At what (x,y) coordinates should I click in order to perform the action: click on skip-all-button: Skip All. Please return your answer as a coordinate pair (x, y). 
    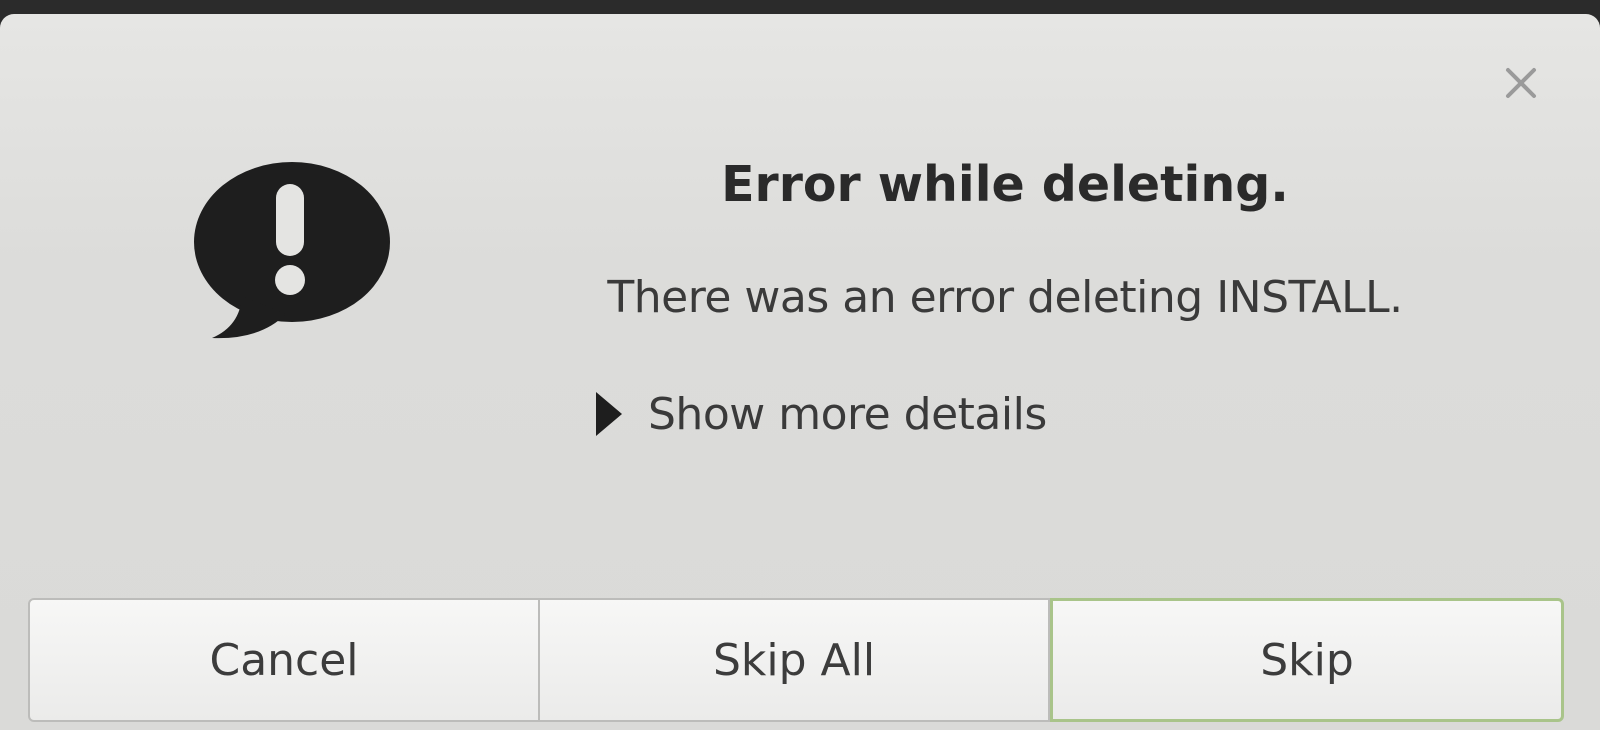
    Looking at the image, I should click on (795, 660).